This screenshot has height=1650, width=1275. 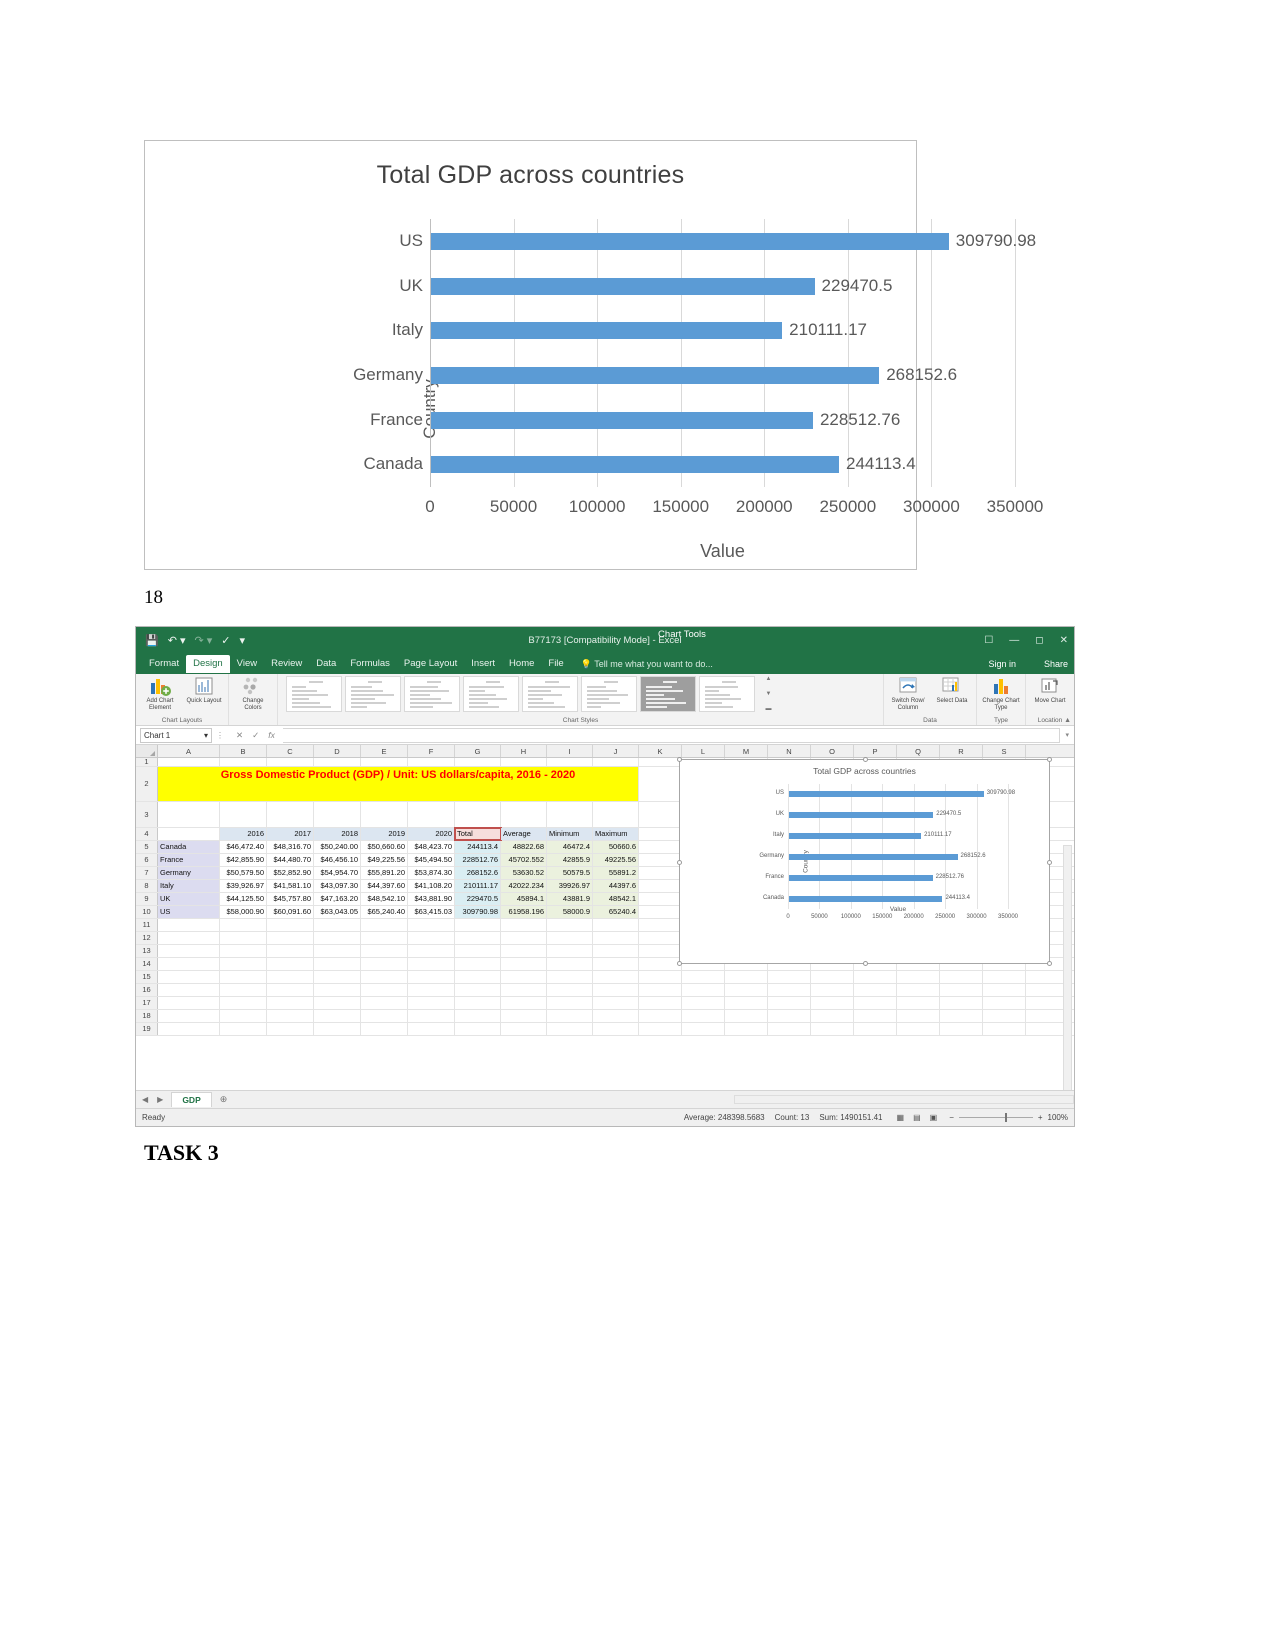 What do you see at coordinates (177, 640) in the screenshot?
I see `undo-icon: ↶ ▾` at bounding box center [177, 640].